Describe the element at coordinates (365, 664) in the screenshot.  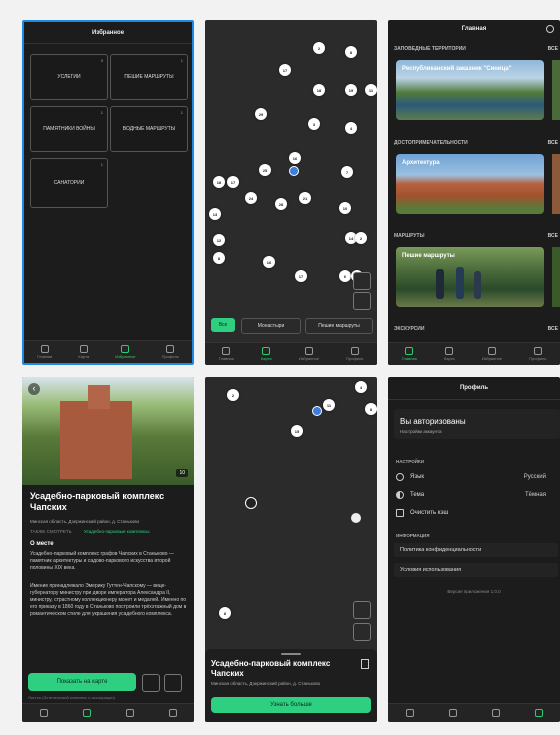
I see `sheet-bookmark-icon` at that location.